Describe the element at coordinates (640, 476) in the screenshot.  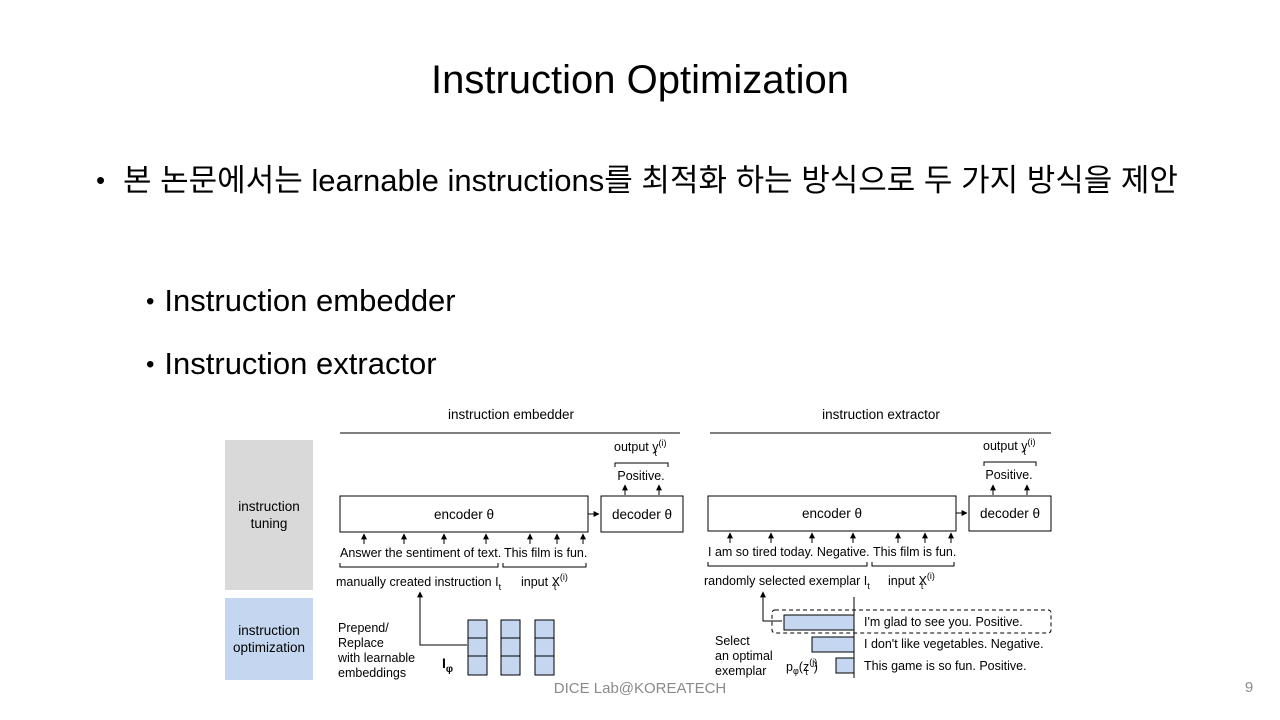
I see `embedder-output-value: Positive.` at that location.